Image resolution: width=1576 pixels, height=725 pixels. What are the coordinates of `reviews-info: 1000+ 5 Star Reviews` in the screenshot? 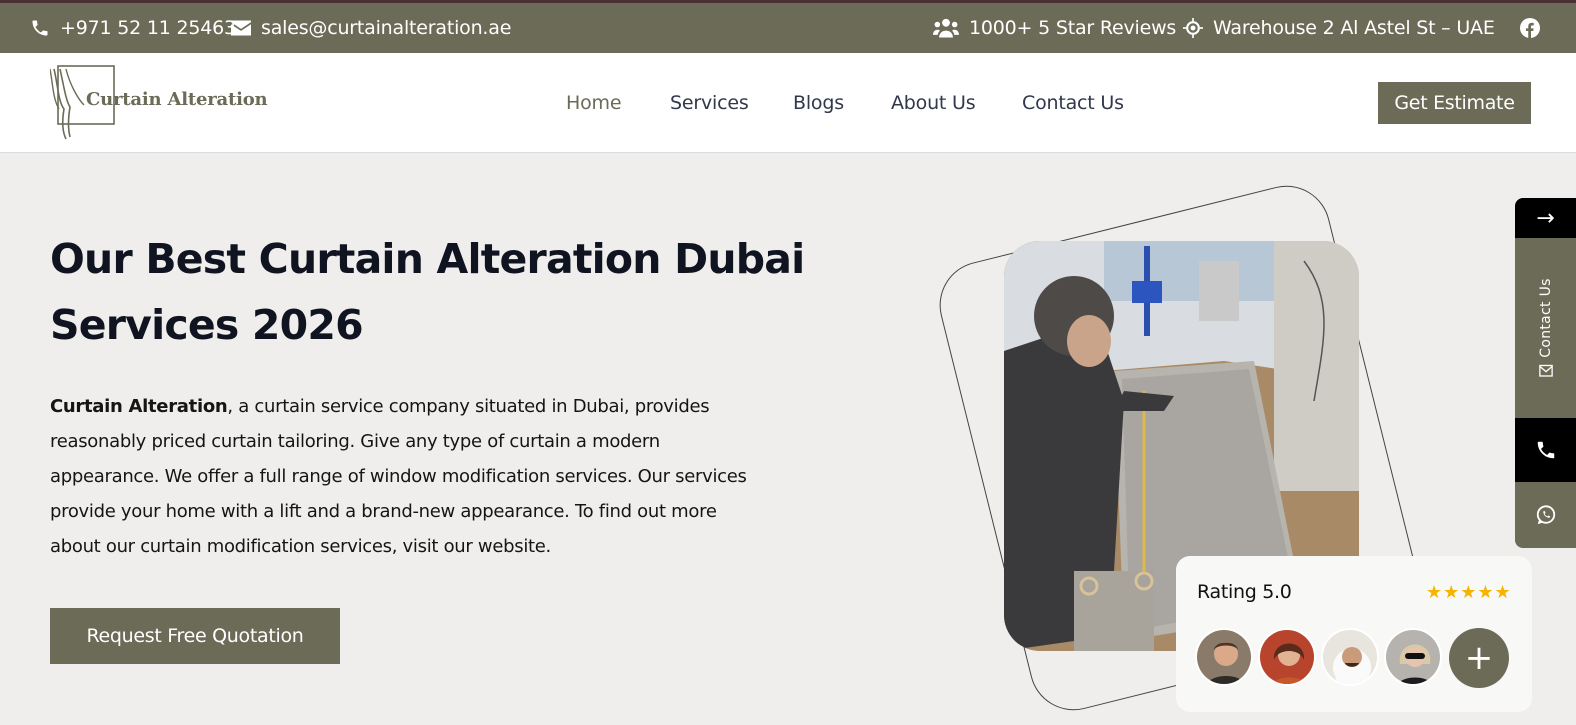 It's located at (1054, 28).